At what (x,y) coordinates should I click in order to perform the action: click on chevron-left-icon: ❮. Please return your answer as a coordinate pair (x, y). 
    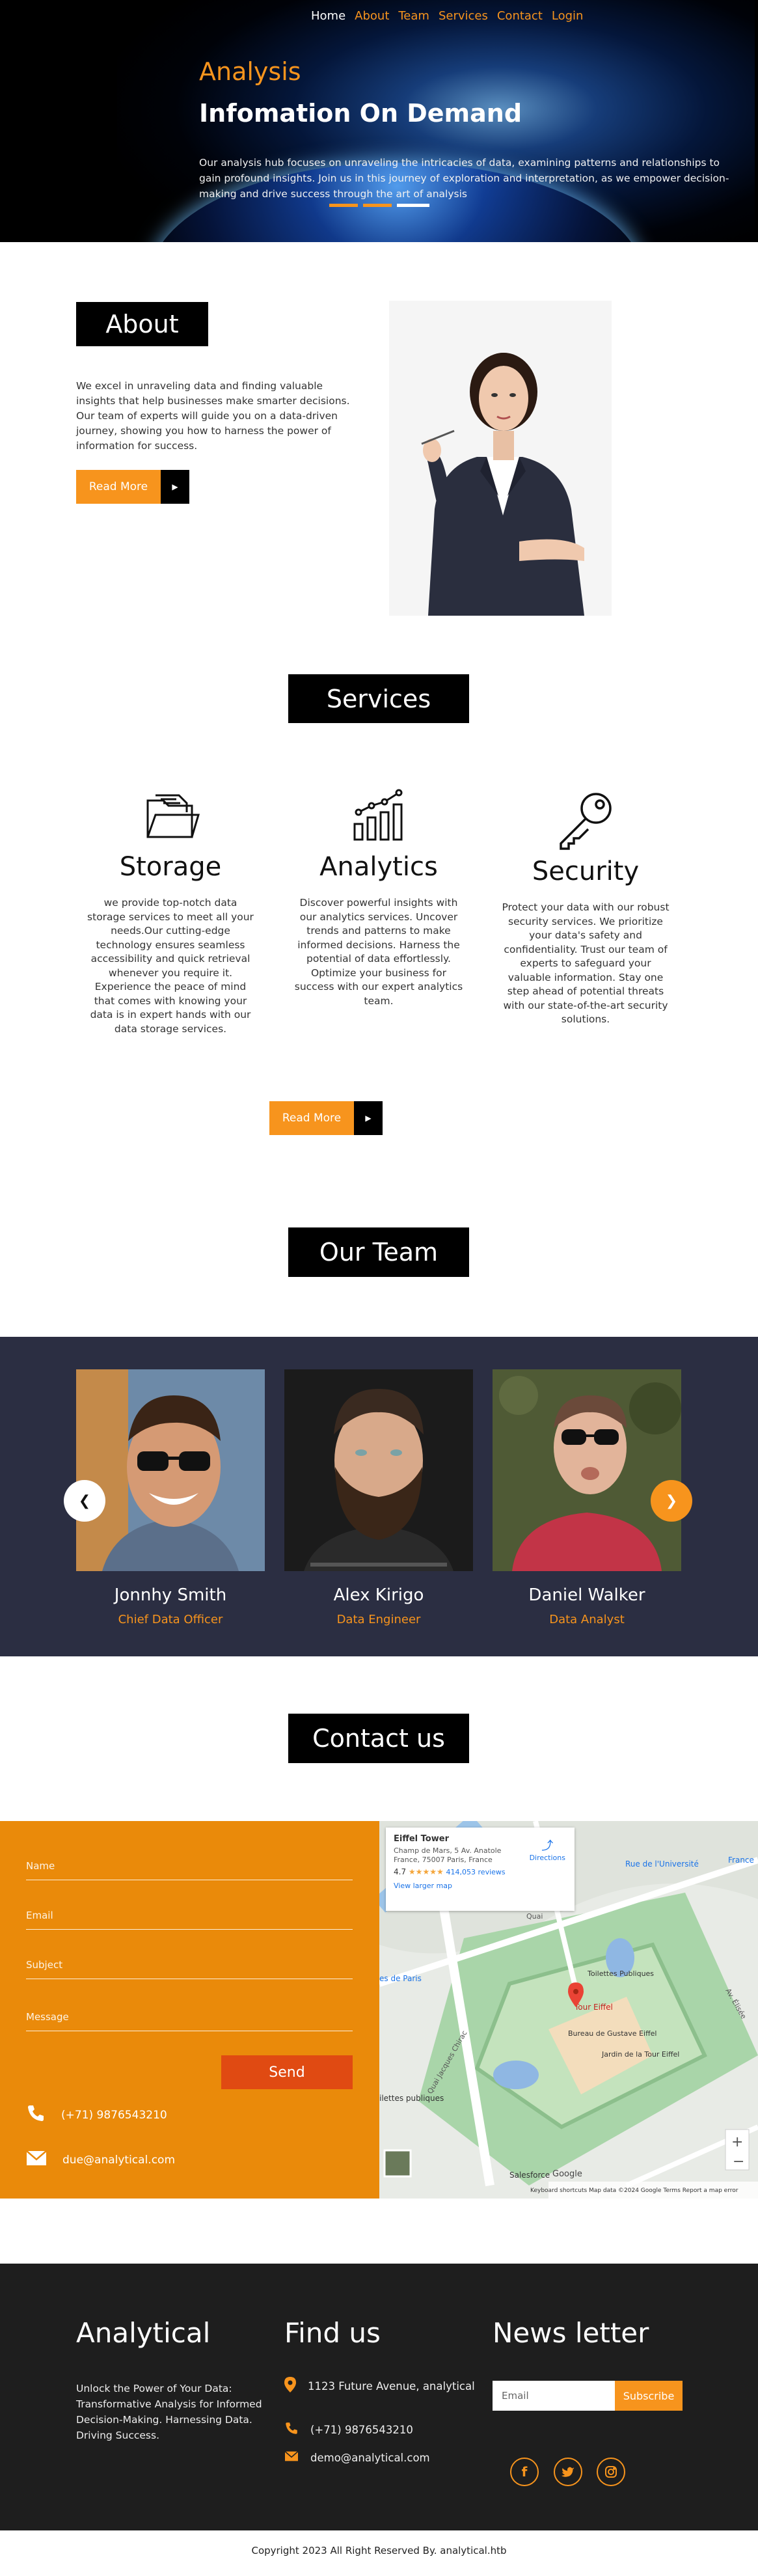
    Looking at the image, I should click on (84, 1500).